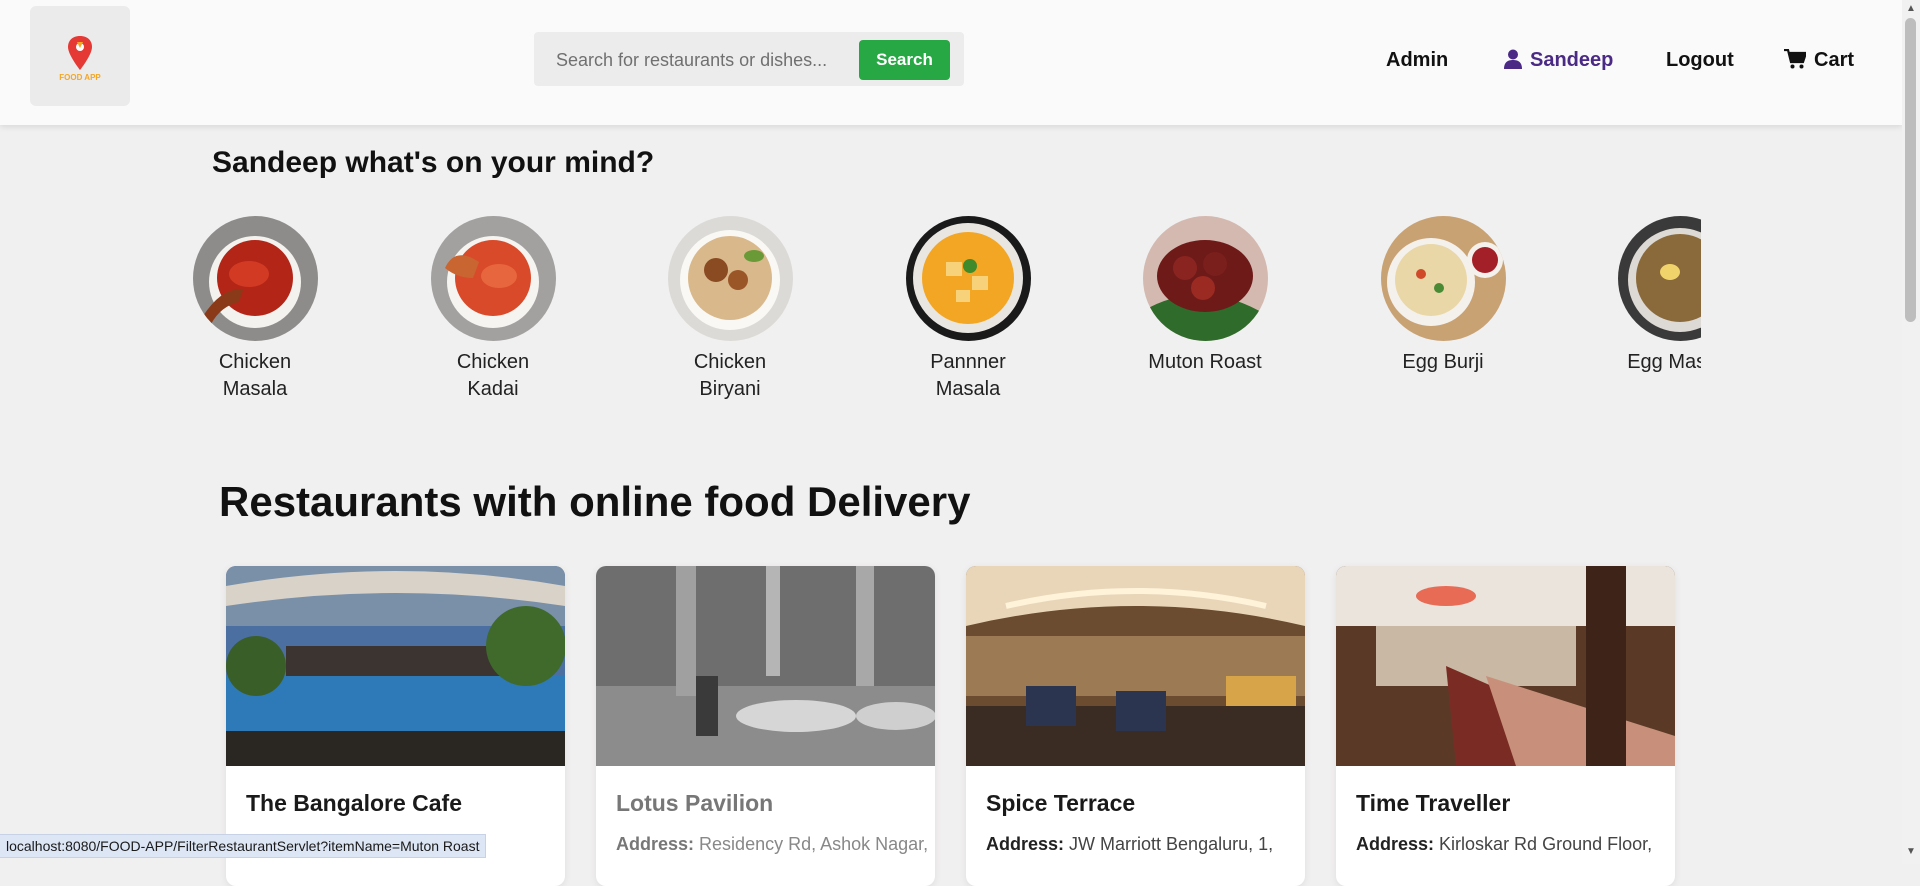 This screenshot has height=886, width=1920. I want to click on dish-item: Egg Burji, so click(1443, 296).